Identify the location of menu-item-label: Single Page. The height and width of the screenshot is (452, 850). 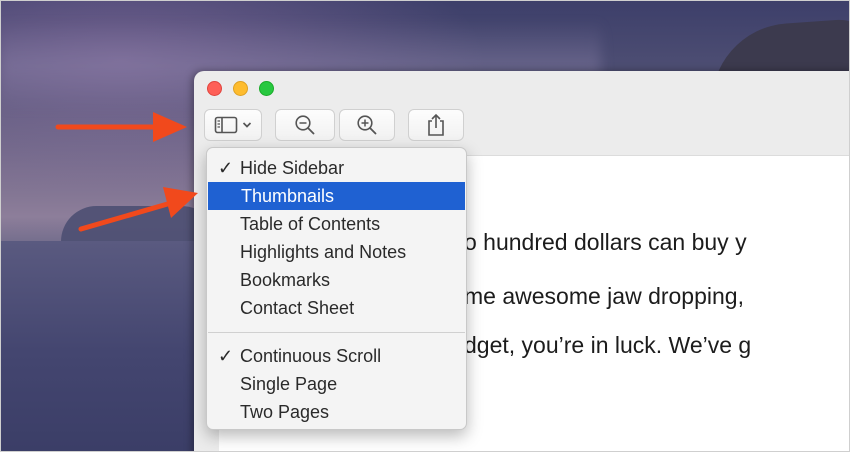
(289, 384).